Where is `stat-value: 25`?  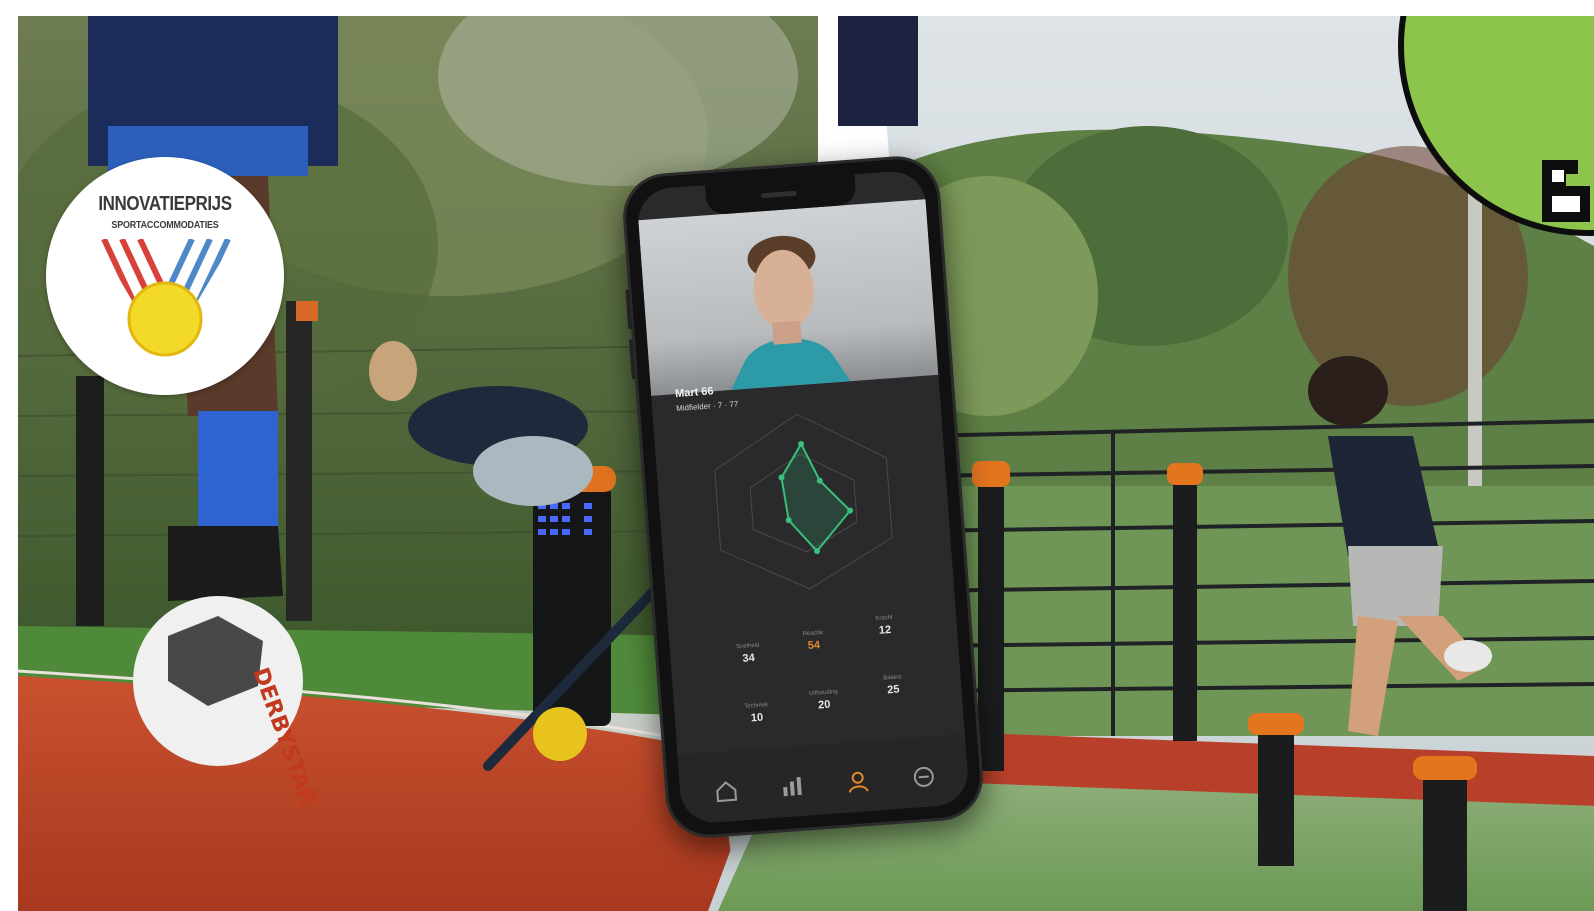
stat-value: 25 is located at coordinates (893, 690).